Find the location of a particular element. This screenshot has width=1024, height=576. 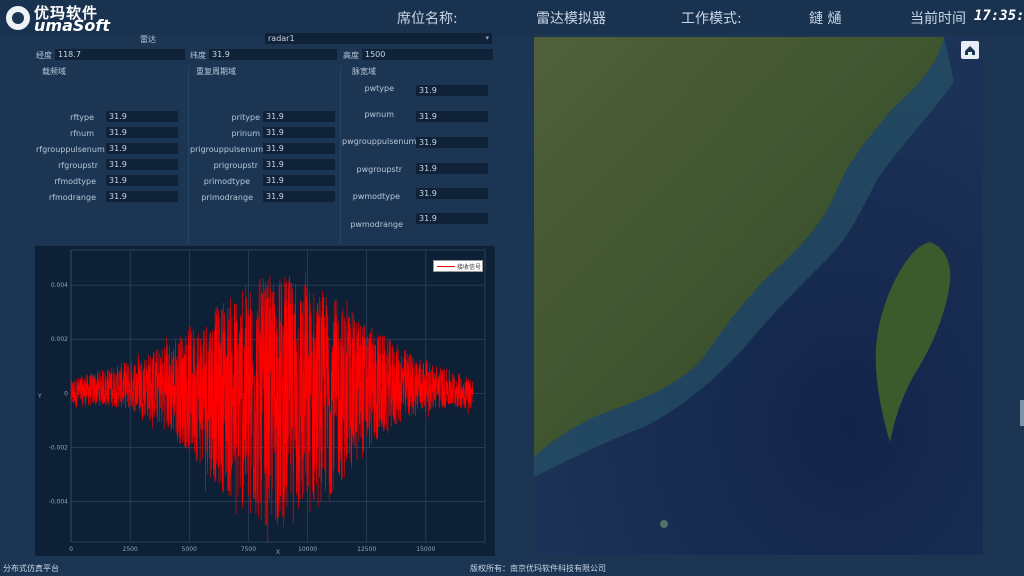

pw-field-label: pwgrouppulsenum is located at coordinates (379, 141).